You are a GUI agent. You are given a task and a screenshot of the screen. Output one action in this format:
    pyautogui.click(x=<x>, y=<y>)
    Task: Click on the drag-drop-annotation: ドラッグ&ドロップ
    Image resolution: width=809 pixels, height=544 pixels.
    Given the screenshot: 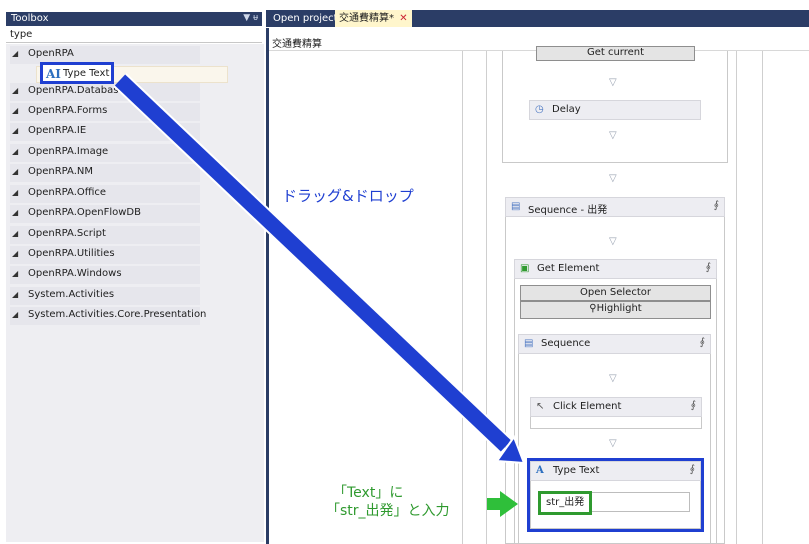 What is the action you would take?
    pyautogui.click(x=348, y=196)
    